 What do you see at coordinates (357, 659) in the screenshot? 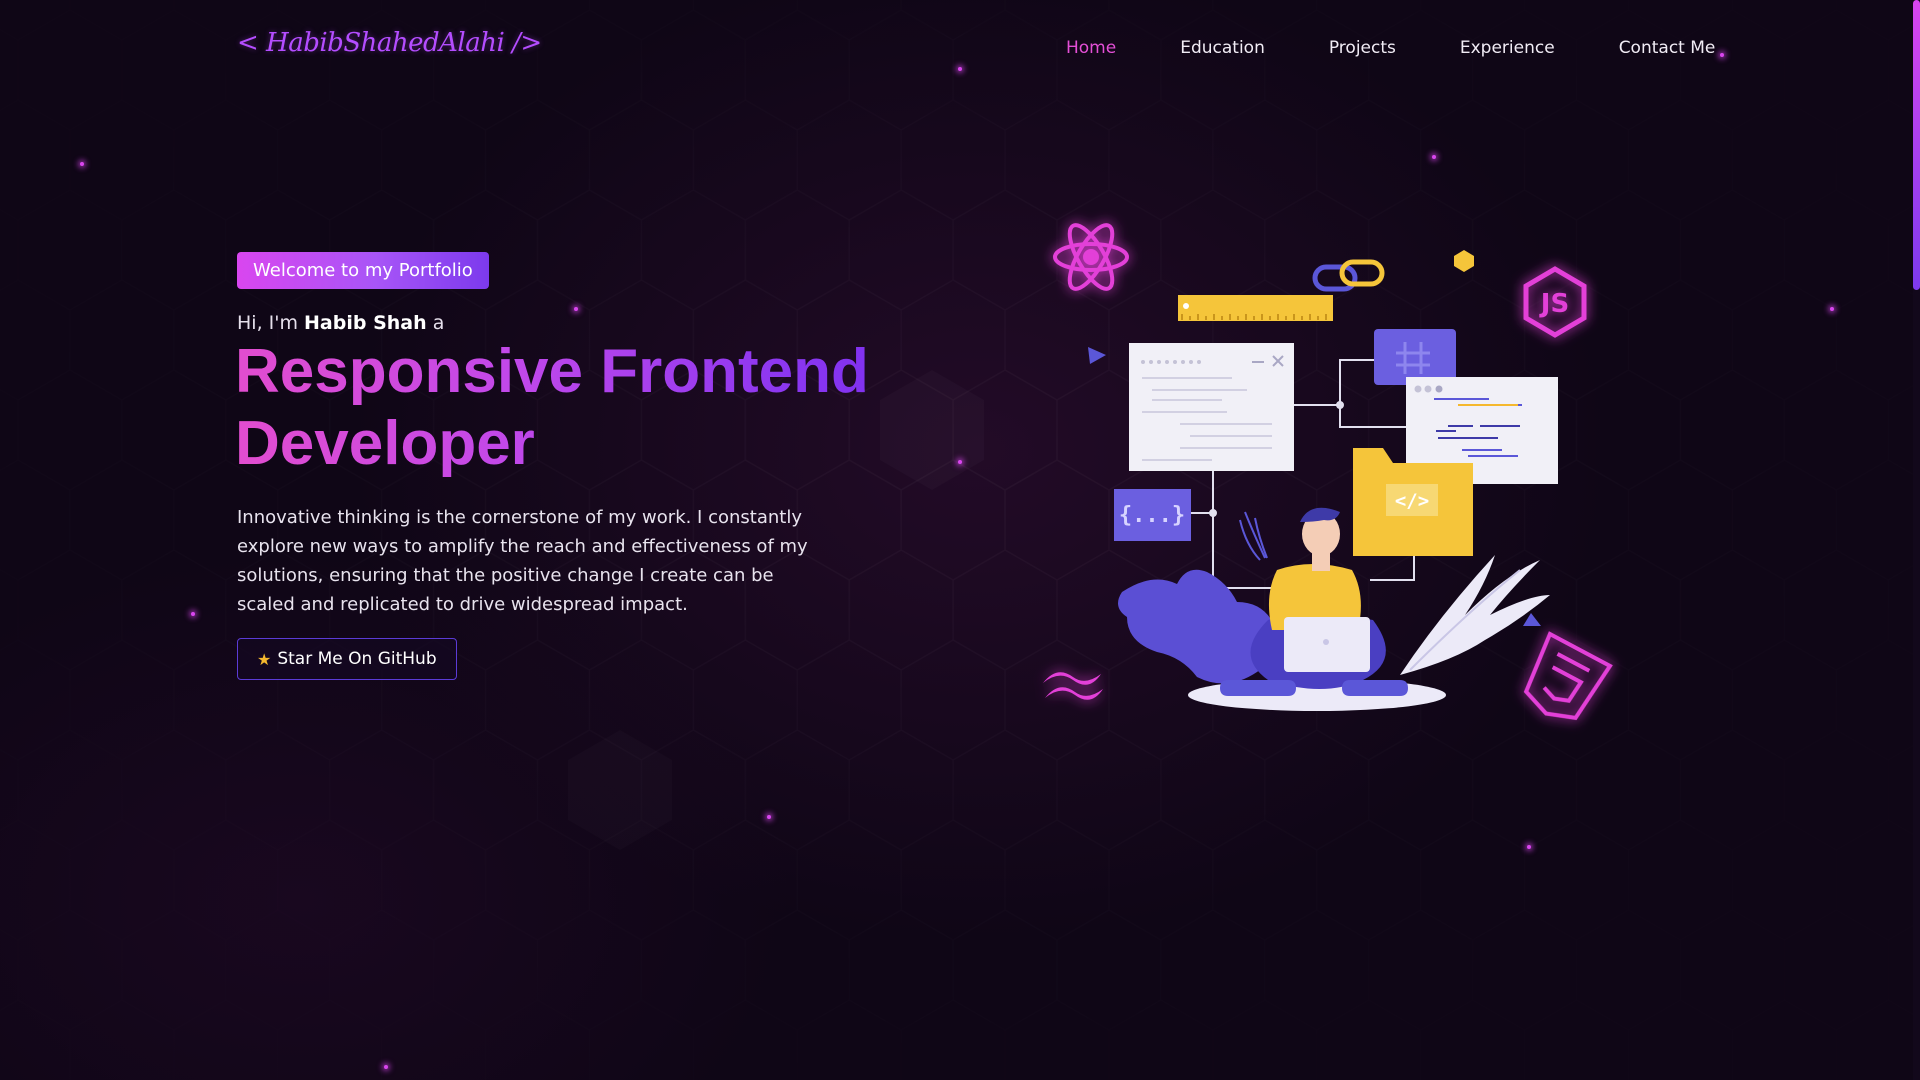
I see `star-github-label: Star Me On GitHub` at bounding box center [357, 659].